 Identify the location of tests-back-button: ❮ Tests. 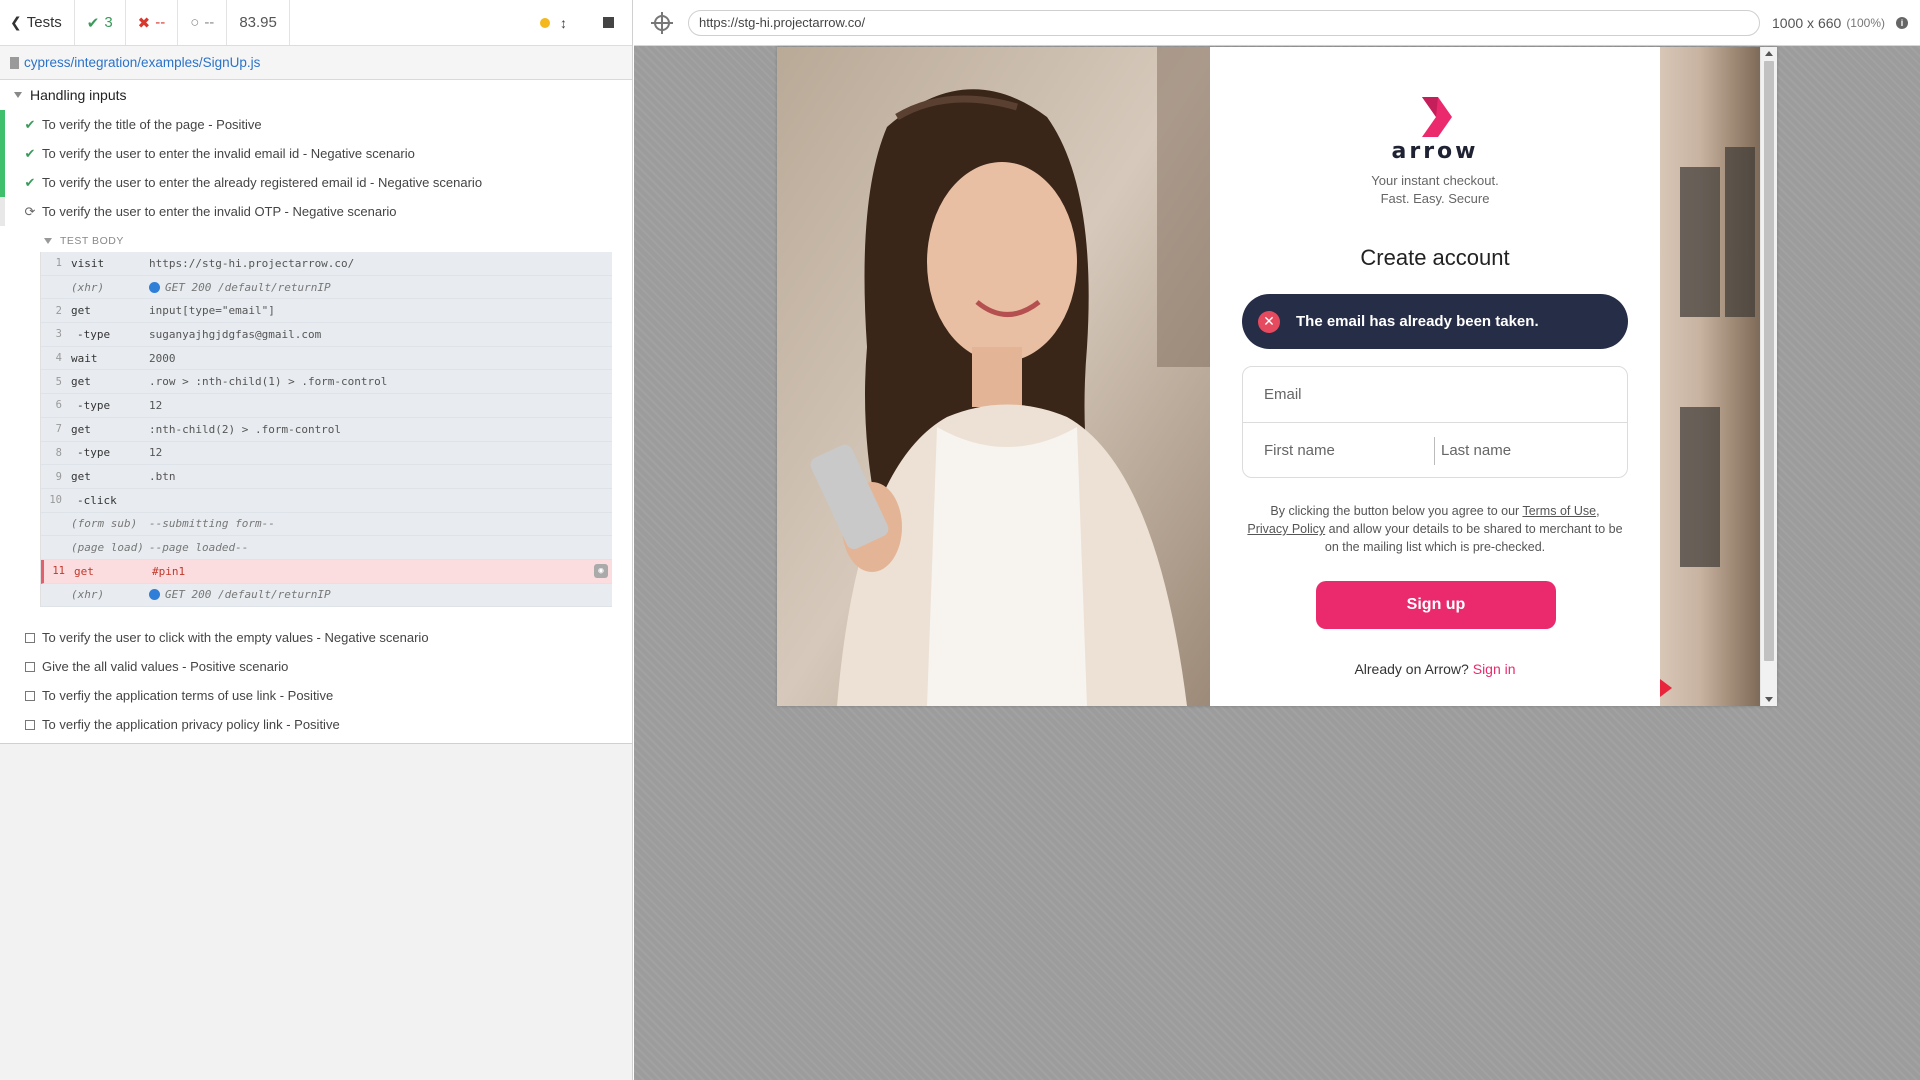
(37, 22).